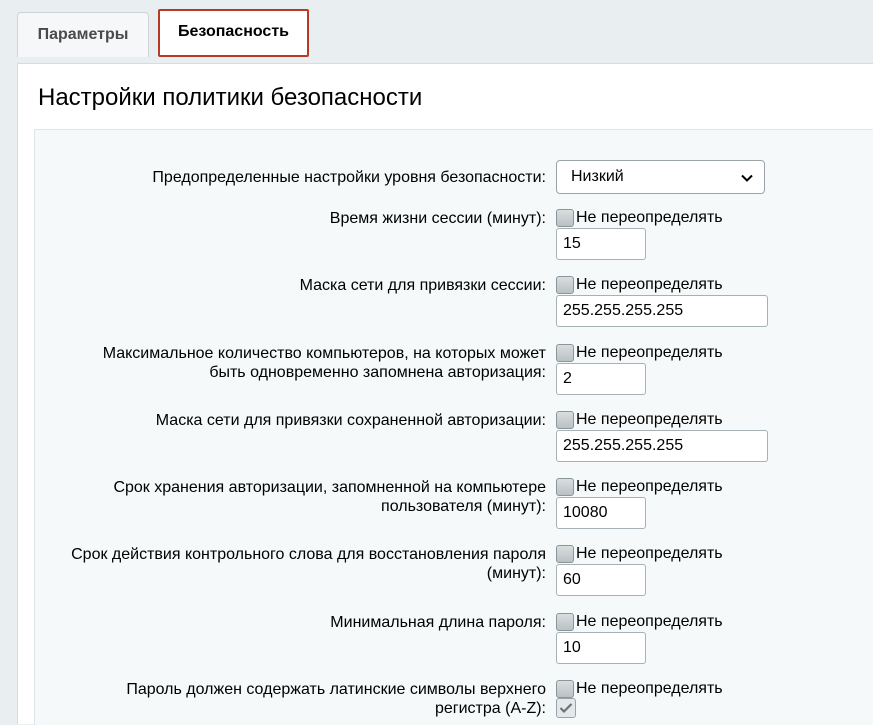 The width and height of the screenshot is (873, 725). I want to click on session-lifetime-override: Не переопределять, so click(639, 218).